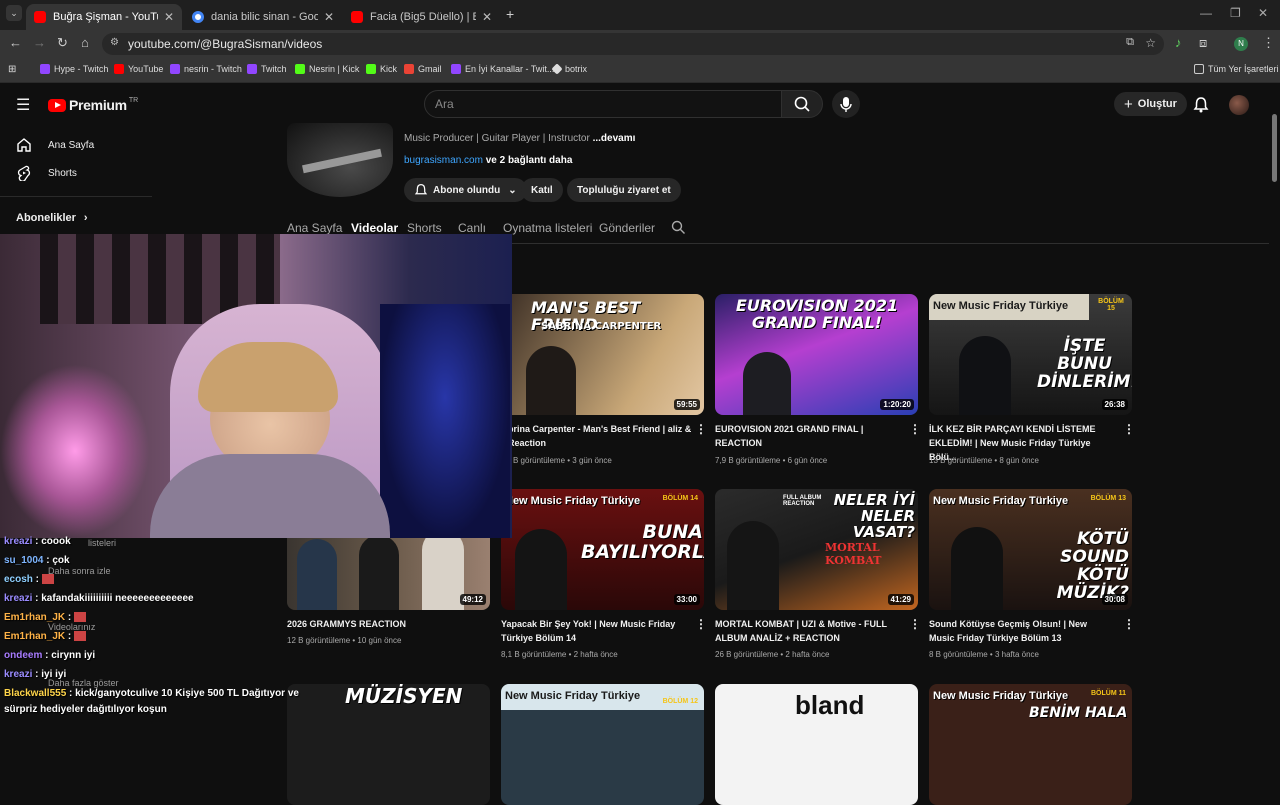  Describe the element at coordinates (633, 44) in the screenshot. I see `address-bar: ⚙ youtube.com/@BugraSisman/videos ⧉ ☆` at that location.